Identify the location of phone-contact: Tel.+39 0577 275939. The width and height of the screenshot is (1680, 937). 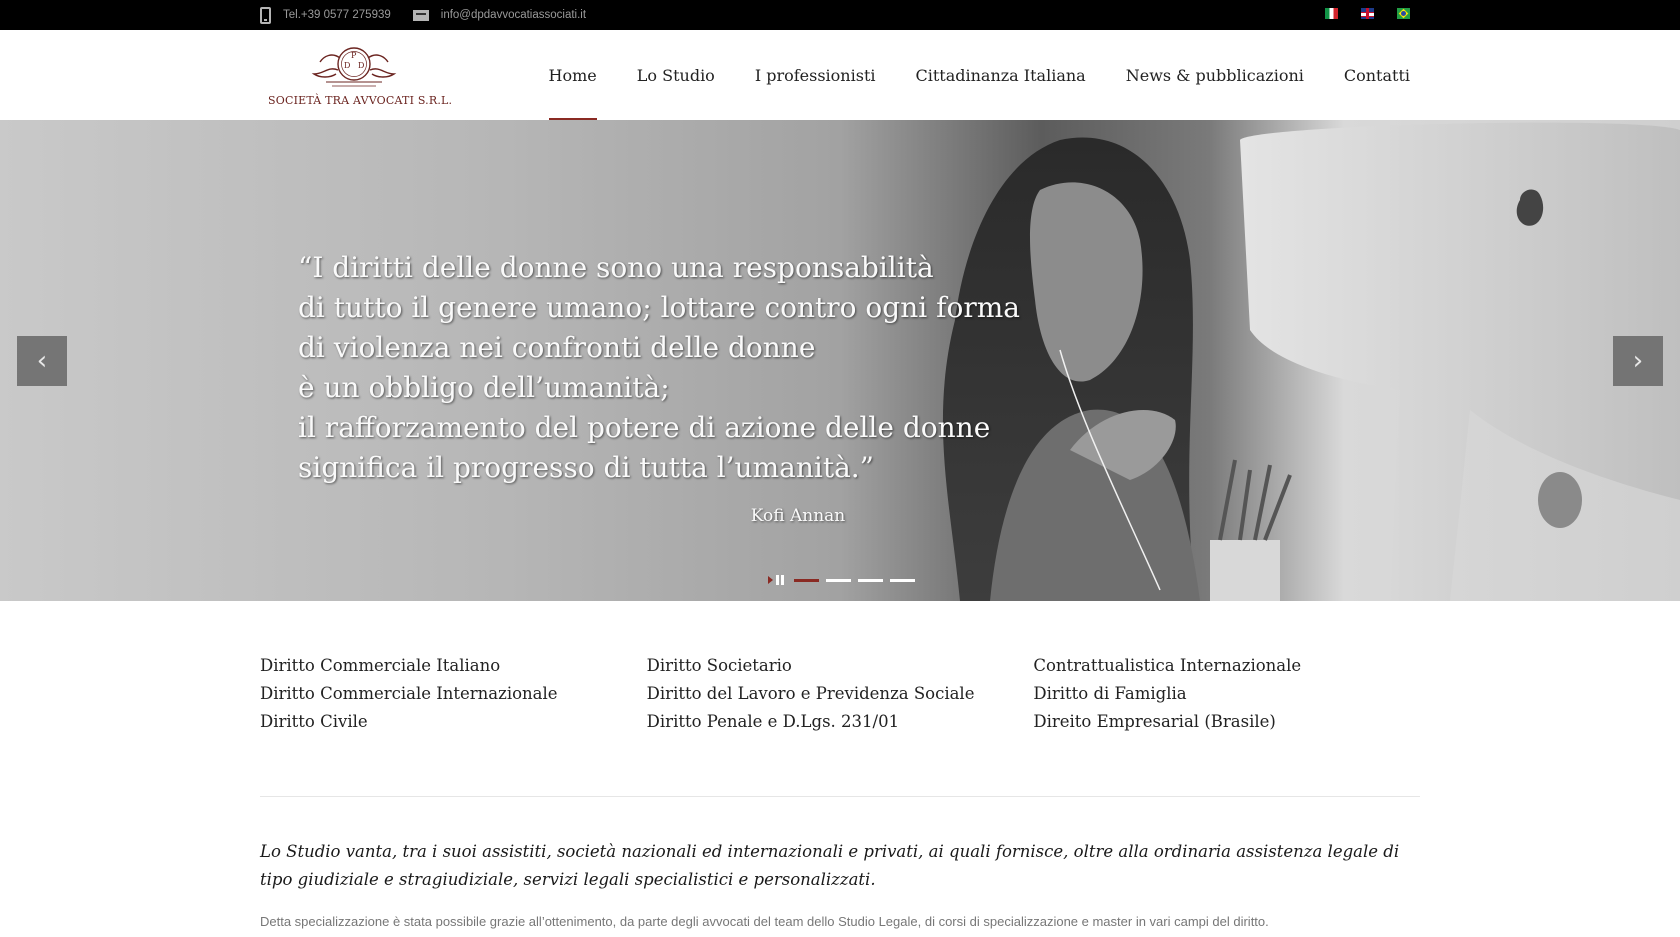
(325, 15).